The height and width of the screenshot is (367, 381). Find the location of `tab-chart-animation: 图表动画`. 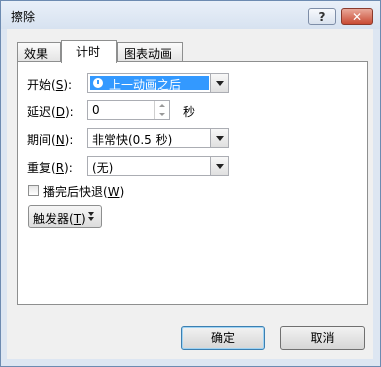

tab-chart-animation: 图表动画 is located at coordinates (150, 52).